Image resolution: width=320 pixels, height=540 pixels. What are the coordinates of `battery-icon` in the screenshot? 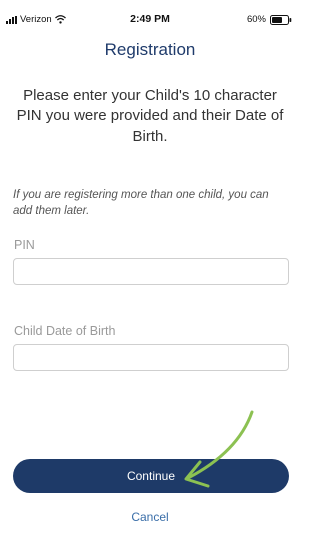 It's located at (281, 19).